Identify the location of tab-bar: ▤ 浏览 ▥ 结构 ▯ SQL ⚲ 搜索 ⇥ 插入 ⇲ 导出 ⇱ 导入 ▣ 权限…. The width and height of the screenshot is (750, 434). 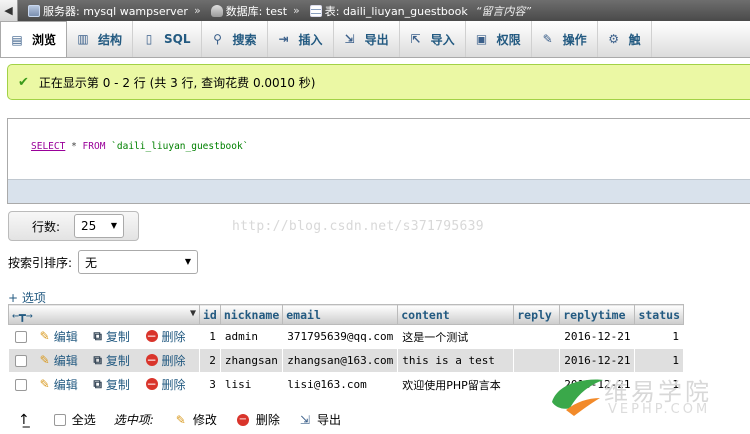
(375, 39).